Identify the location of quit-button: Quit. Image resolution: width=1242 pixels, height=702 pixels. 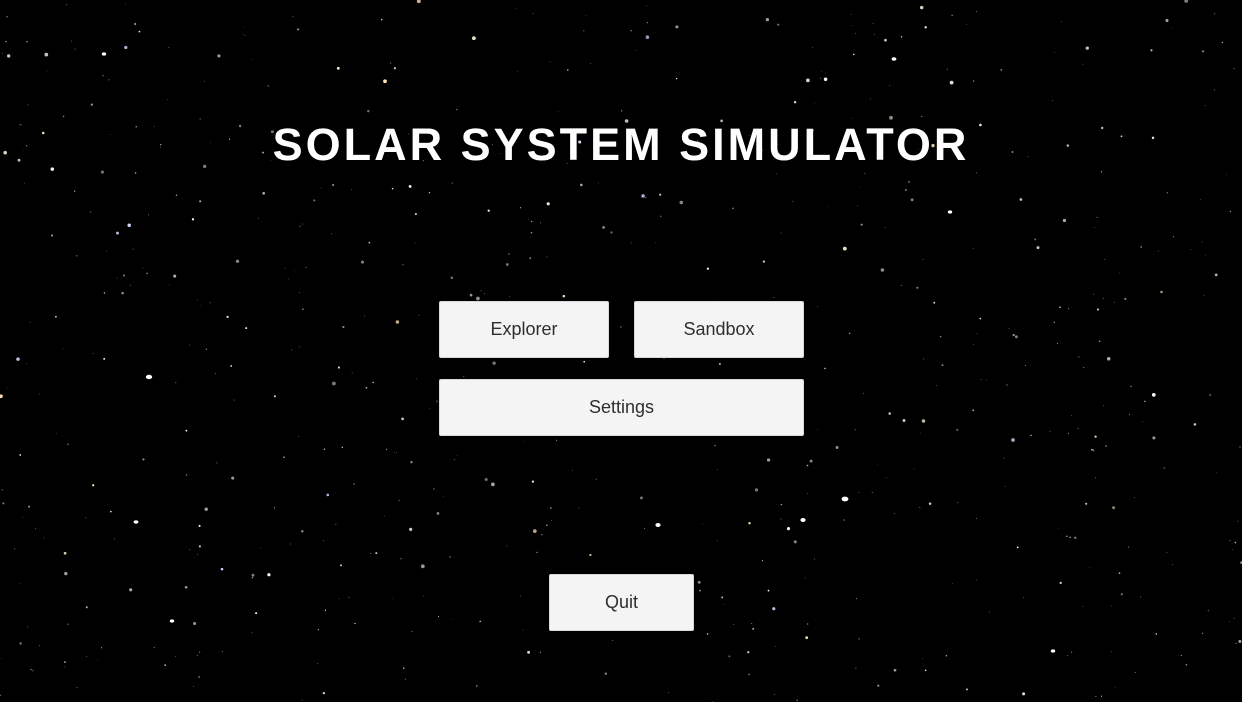
(621, 602).